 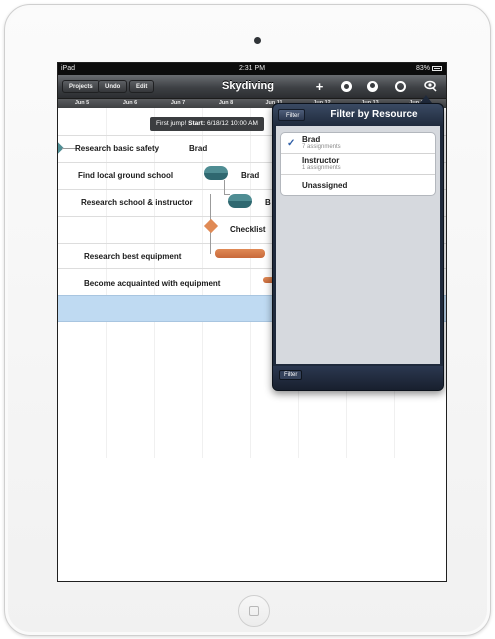 I want to click on footer-filter-button: Filter, so click(x=291, y=375).